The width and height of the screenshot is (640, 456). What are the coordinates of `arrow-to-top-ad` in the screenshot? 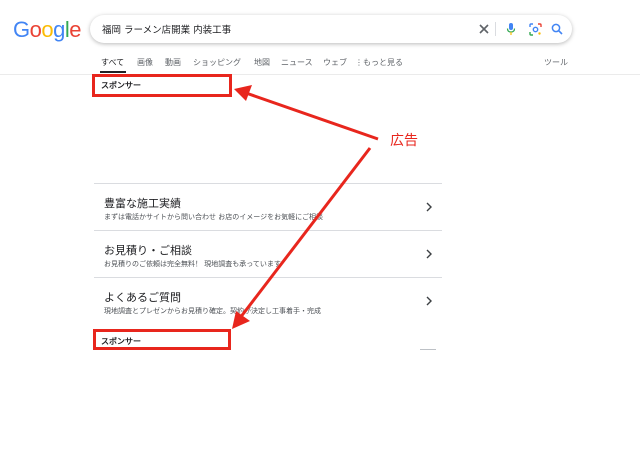 It's located at (312, 116).